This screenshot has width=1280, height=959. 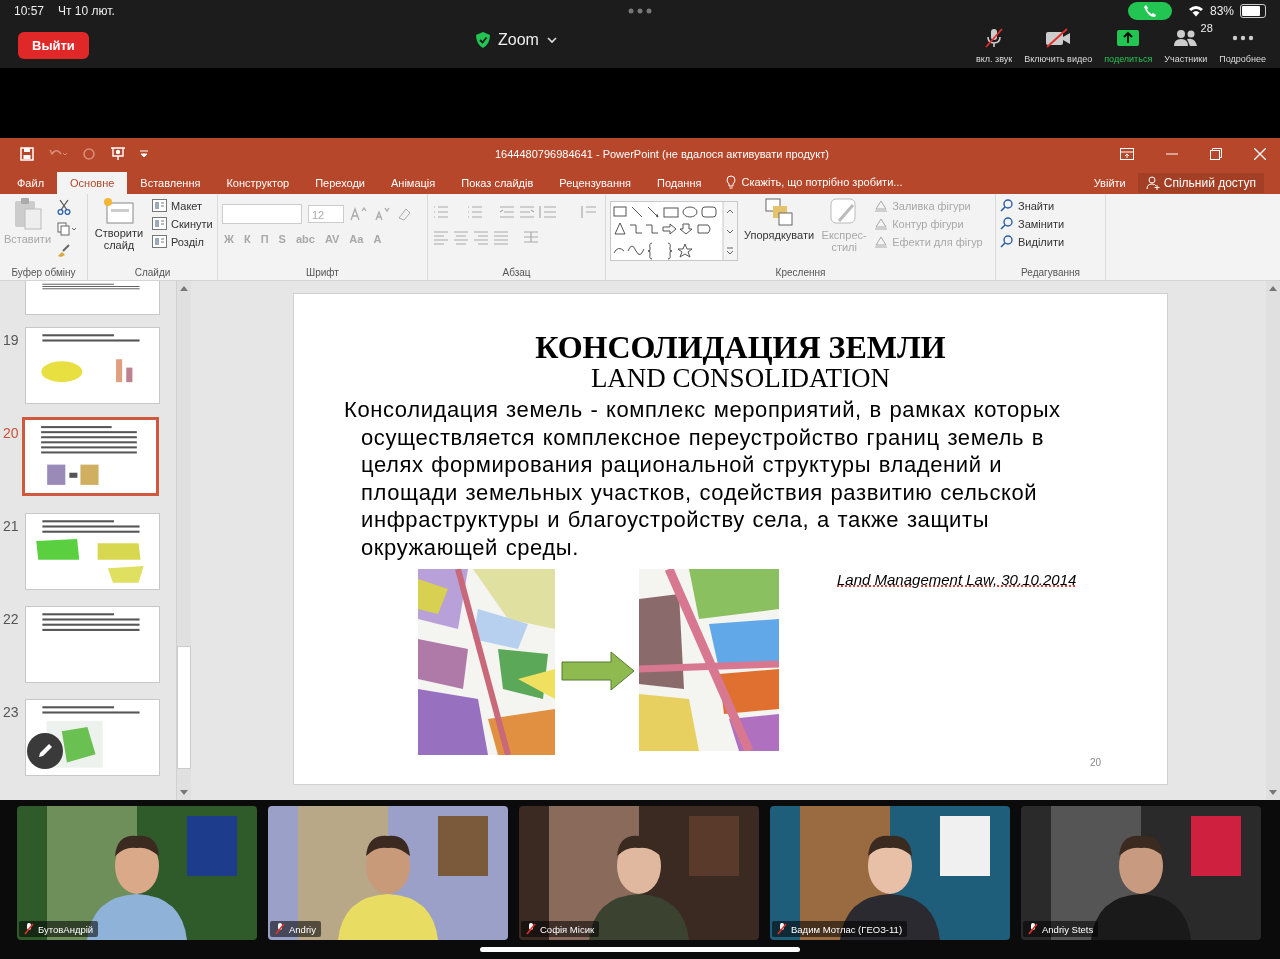 I want to click on group-label: Редагування, so click(x=1050, y=273).